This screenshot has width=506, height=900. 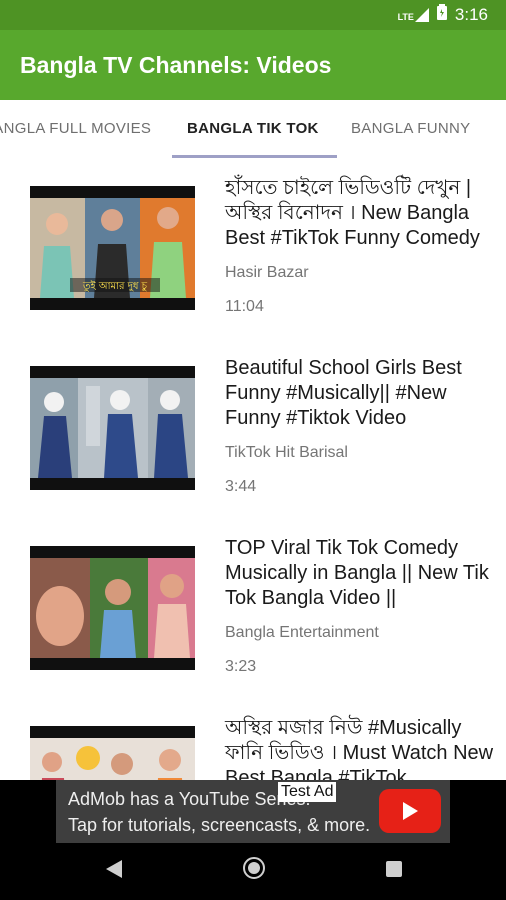 I want to click on video-duration: 3:44, so click(x=241, y=486).